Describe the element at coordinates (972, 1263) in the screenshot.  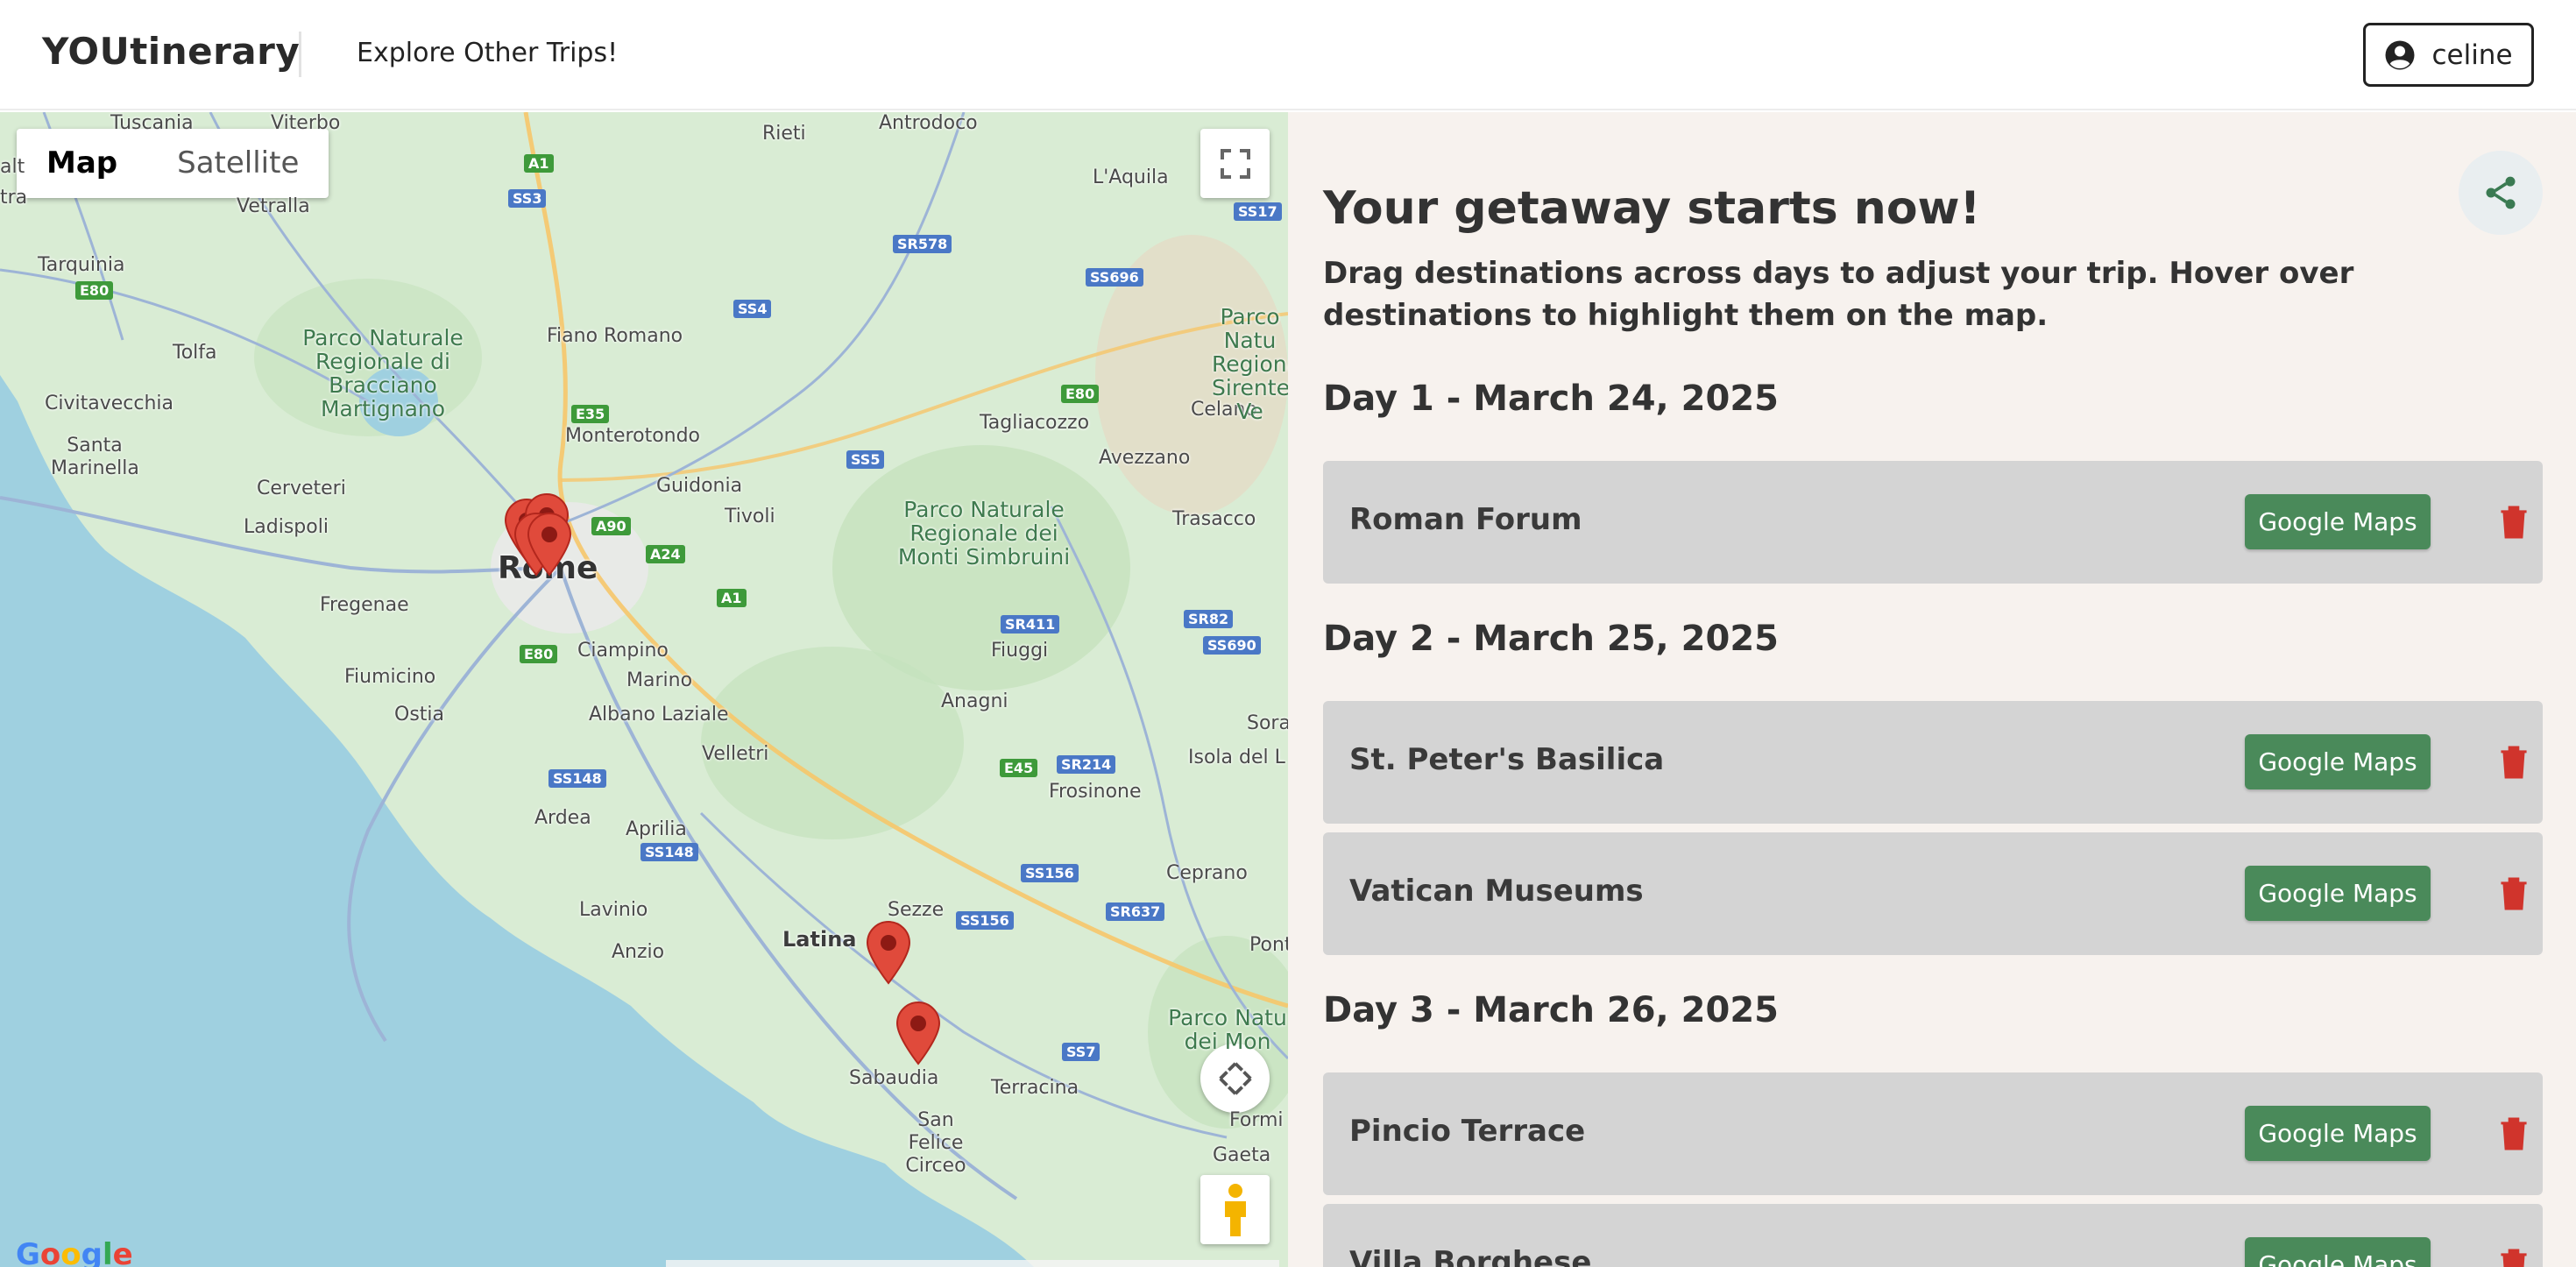
I see `map-attribution-bar` at that location.